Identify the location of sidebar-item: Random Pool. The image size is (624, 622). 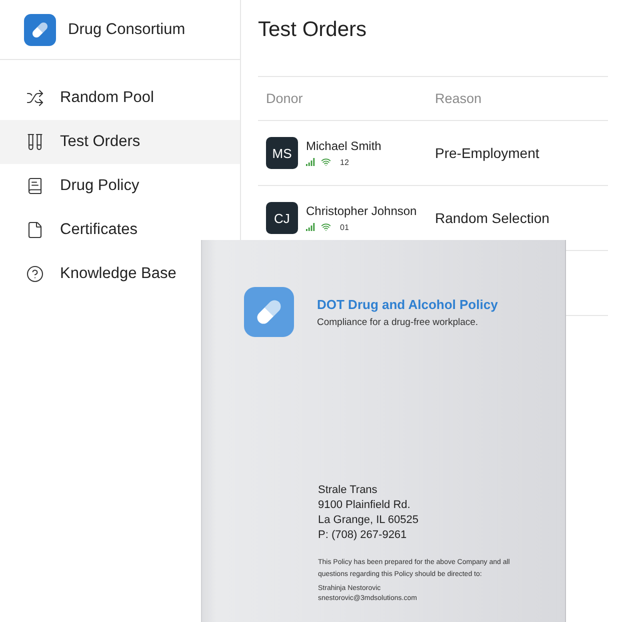
(84, 98).